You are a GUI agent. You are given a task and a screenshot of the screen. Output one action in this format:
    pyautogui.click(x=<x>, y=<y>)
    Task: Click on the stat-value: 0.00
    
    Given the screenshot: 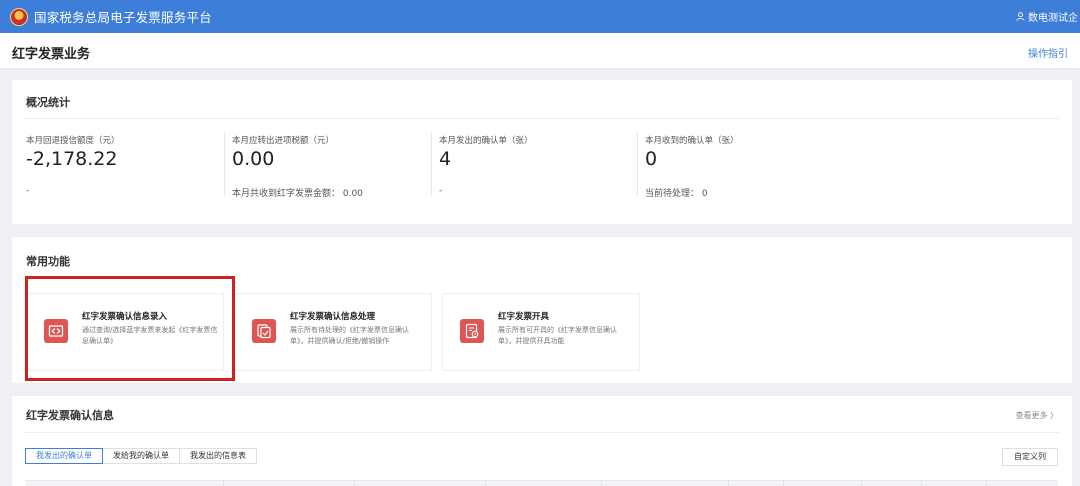 What is the action you would take?
    pyautogui.click(x=253, y=159)
    